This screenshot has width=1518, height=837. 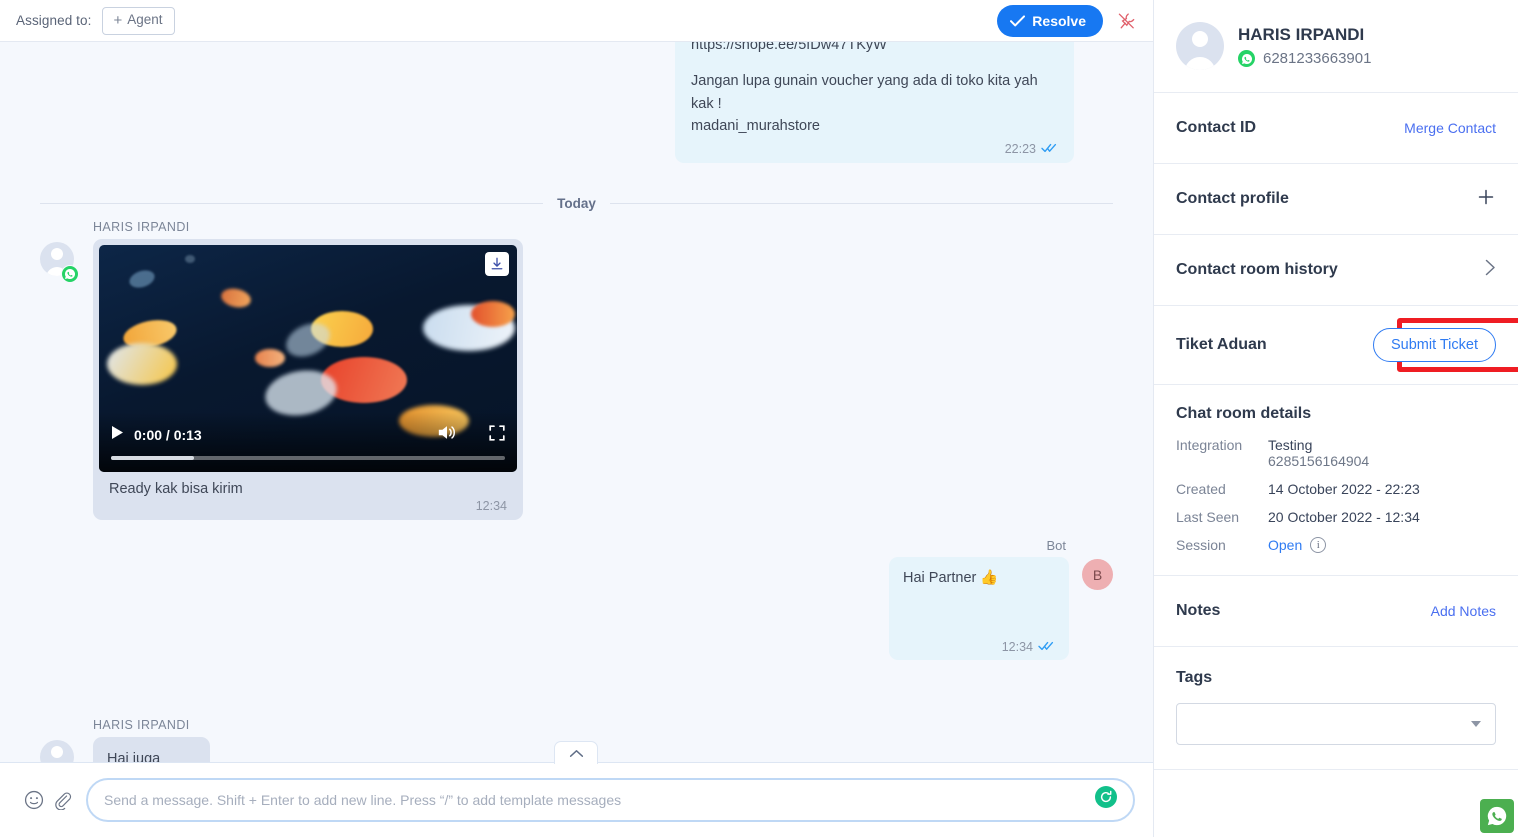 What do you see at coordinates (1344, 489) in the screenshot?
I see `detail-value: 14 October 2022 - 22:23` at bounding box center [1344, 489].